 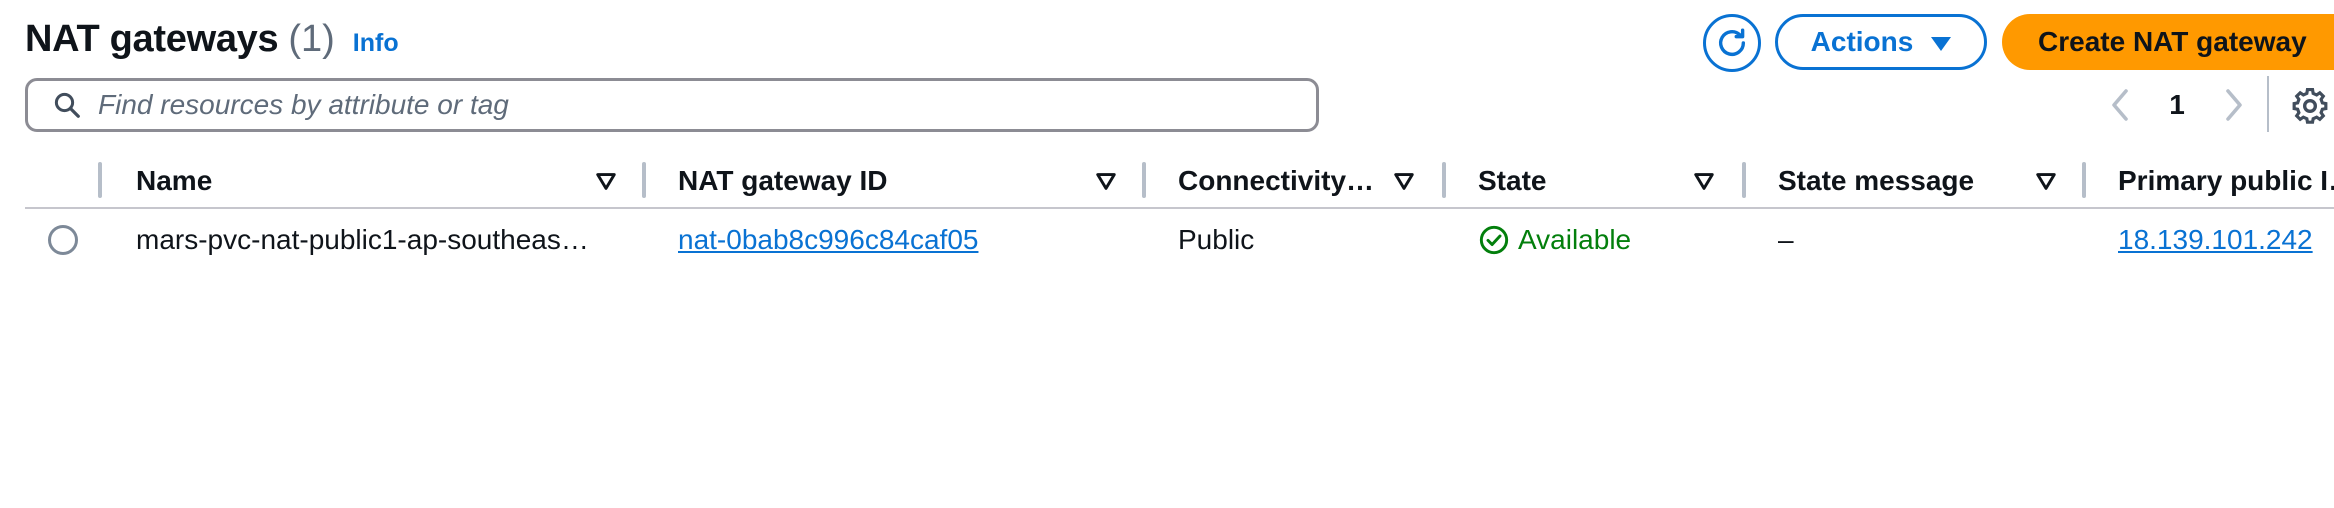 I want to click on cell-connectivity: Public, so click(x=1216, y=239).